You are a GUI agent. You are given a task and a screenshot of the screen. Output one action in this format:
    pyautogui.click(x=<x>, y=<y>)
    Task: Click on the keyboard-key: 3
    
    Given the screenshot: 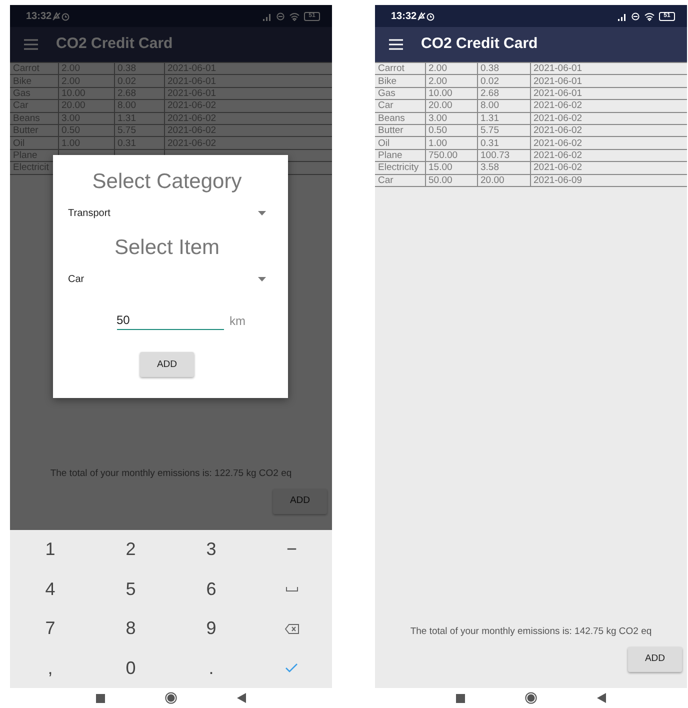 What is the action you would take?
    pyautogui.click(x=211, y=550)
    